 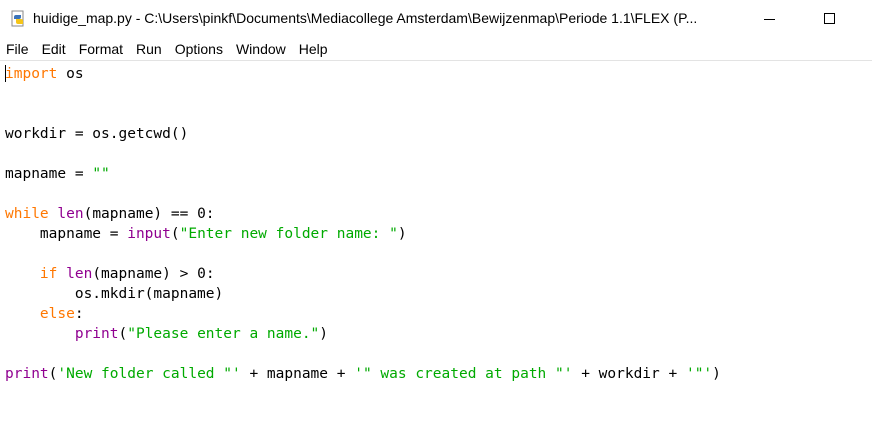 I want to click on code-token: "", so click(x=101, y=174).